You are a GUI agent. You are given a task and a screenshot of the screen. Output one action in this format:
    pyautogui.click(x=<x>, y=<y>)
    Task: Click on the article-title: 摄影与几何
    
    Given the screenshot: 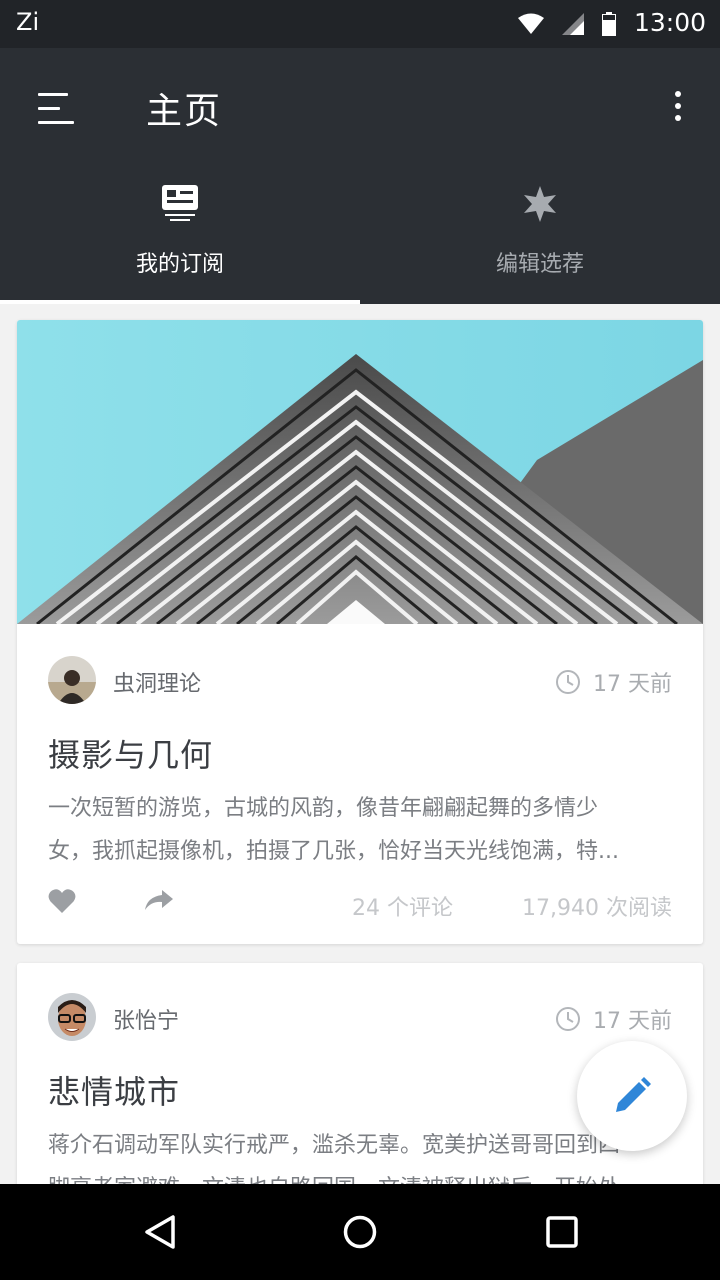 What is the action you would take?
    pyautogui.click(x=130, y=753)
    